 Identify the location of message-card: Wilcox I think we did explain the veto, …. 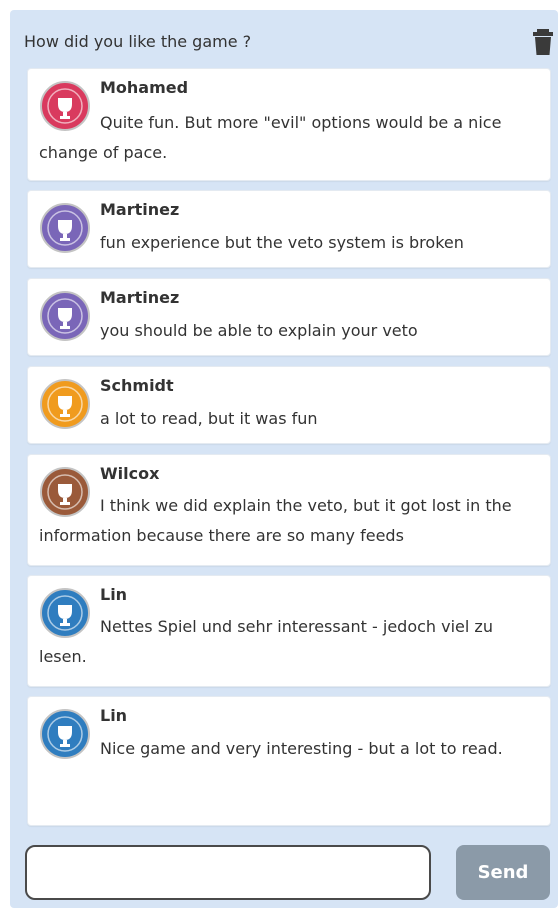
(289, 510).